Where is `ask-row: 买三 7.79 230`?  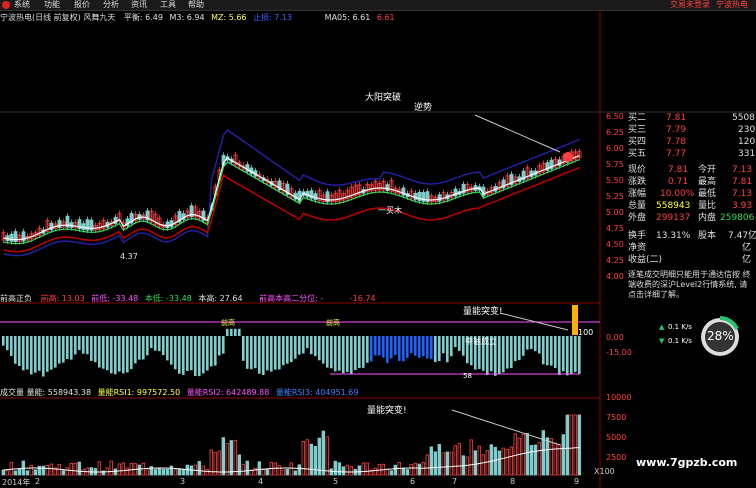
ask-row: 买三 7.79 230 is located at coordinates (681, 130).